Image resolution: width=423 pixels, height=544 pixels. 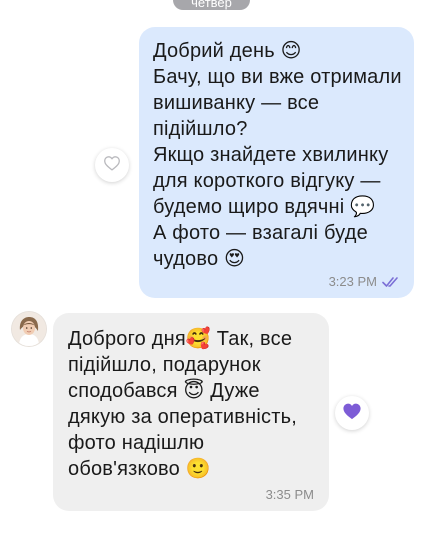 I want to click on date-separator: четвер, so click(x=211, y=5).